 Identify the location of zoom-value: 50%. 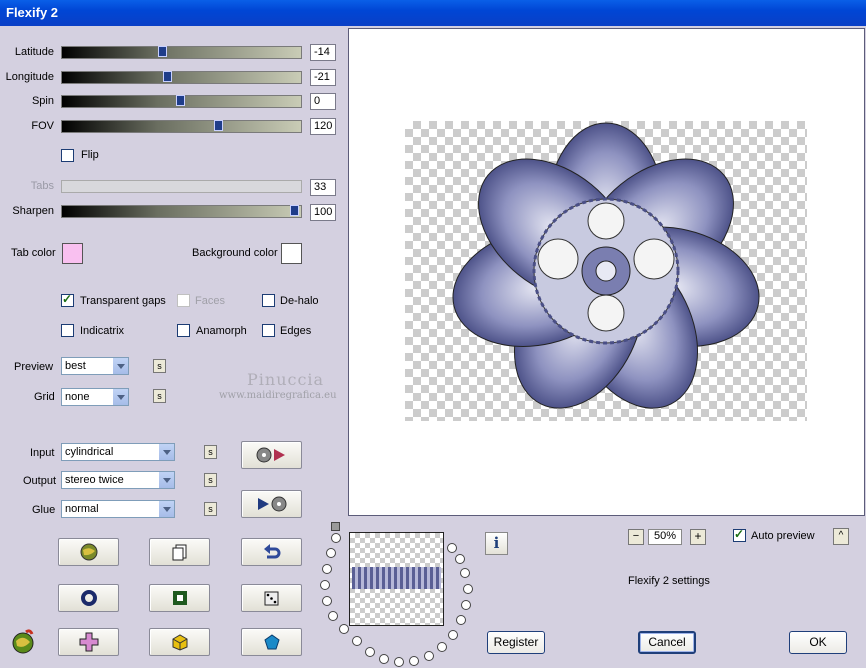
(665, 537).